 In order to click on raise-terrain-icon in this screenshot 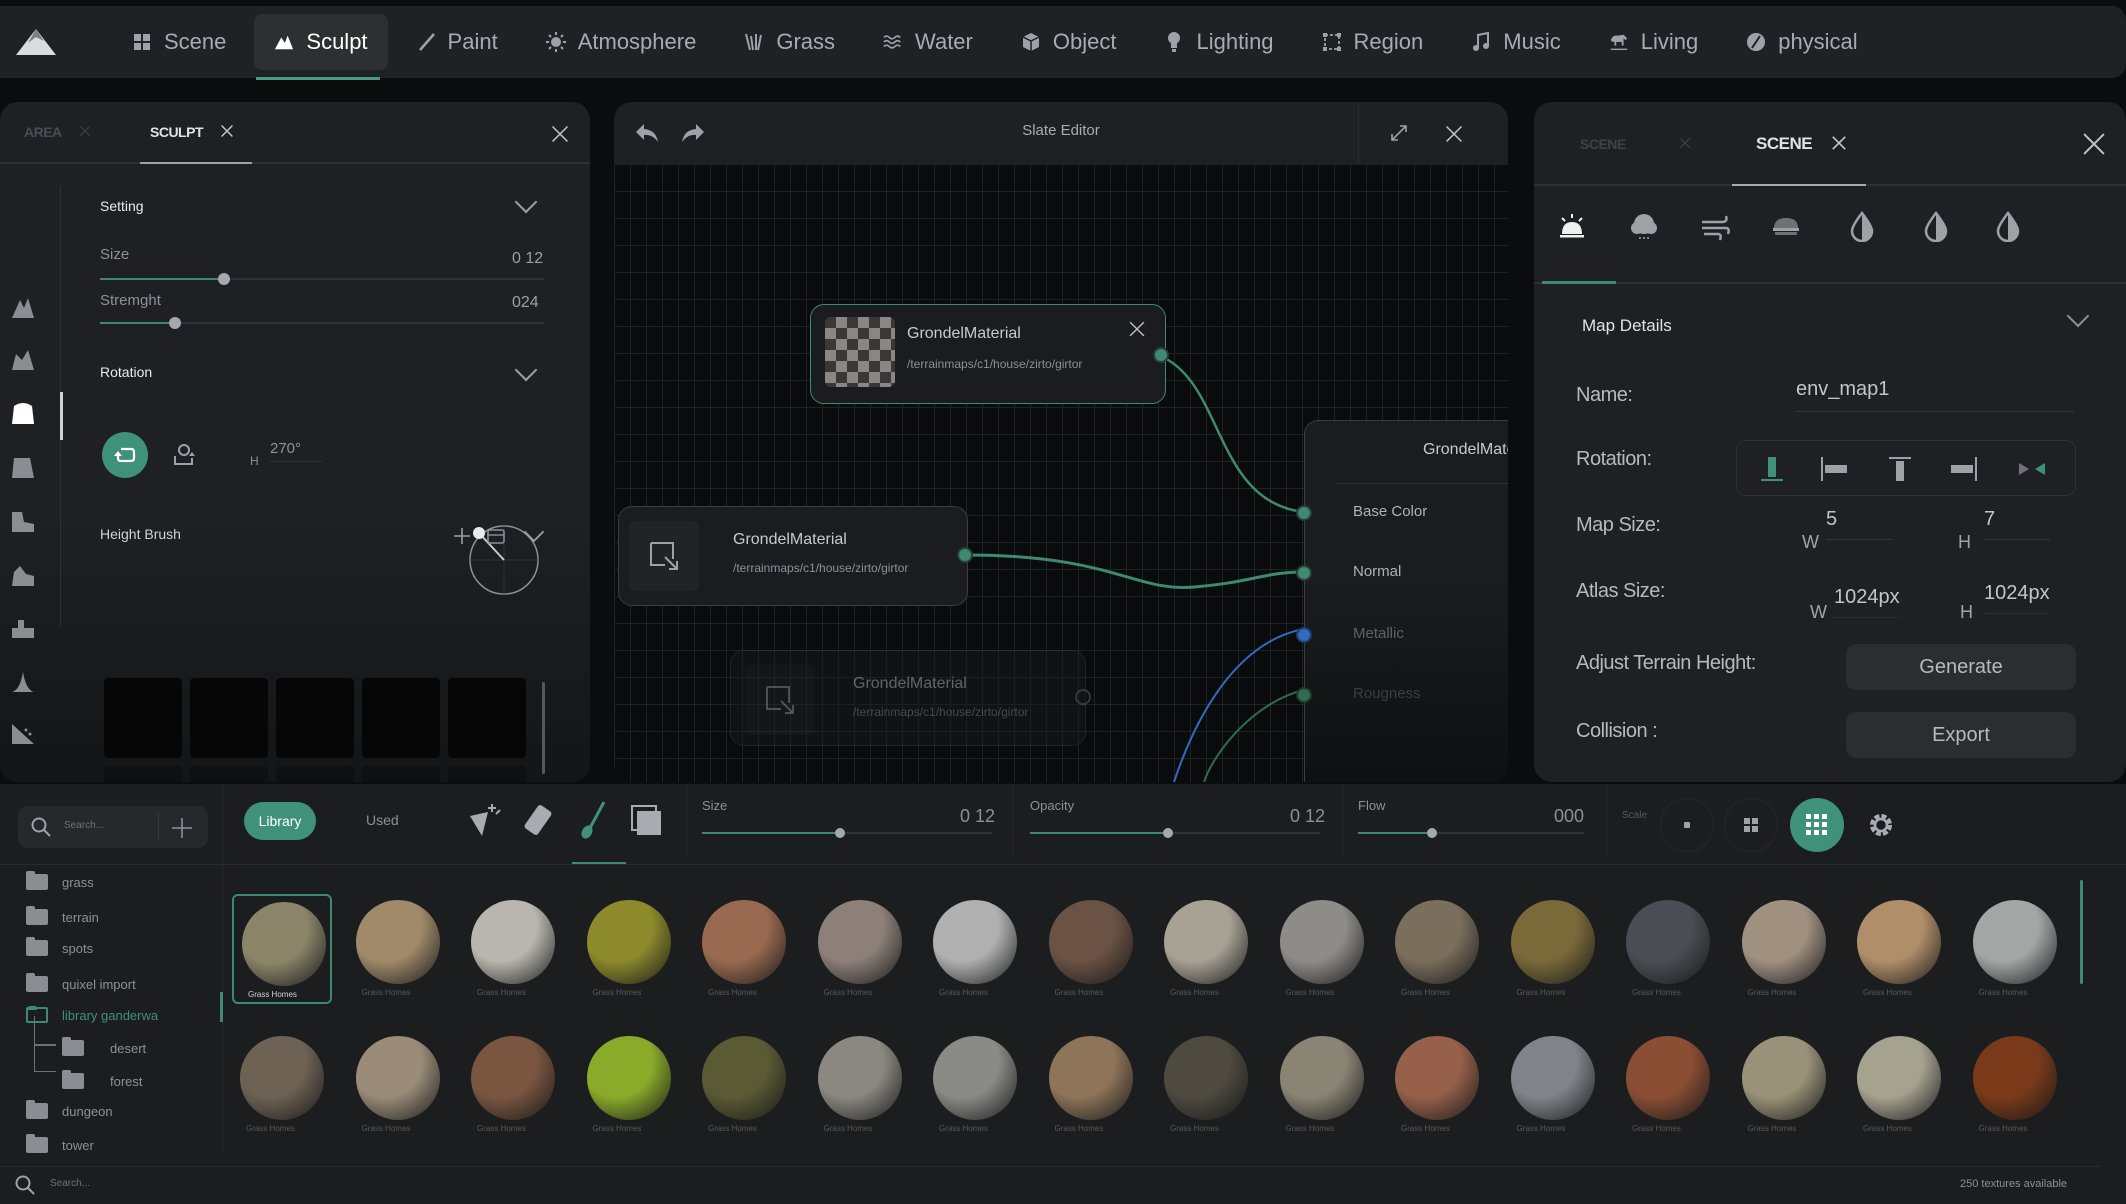, I will do `click(23, 307)`.